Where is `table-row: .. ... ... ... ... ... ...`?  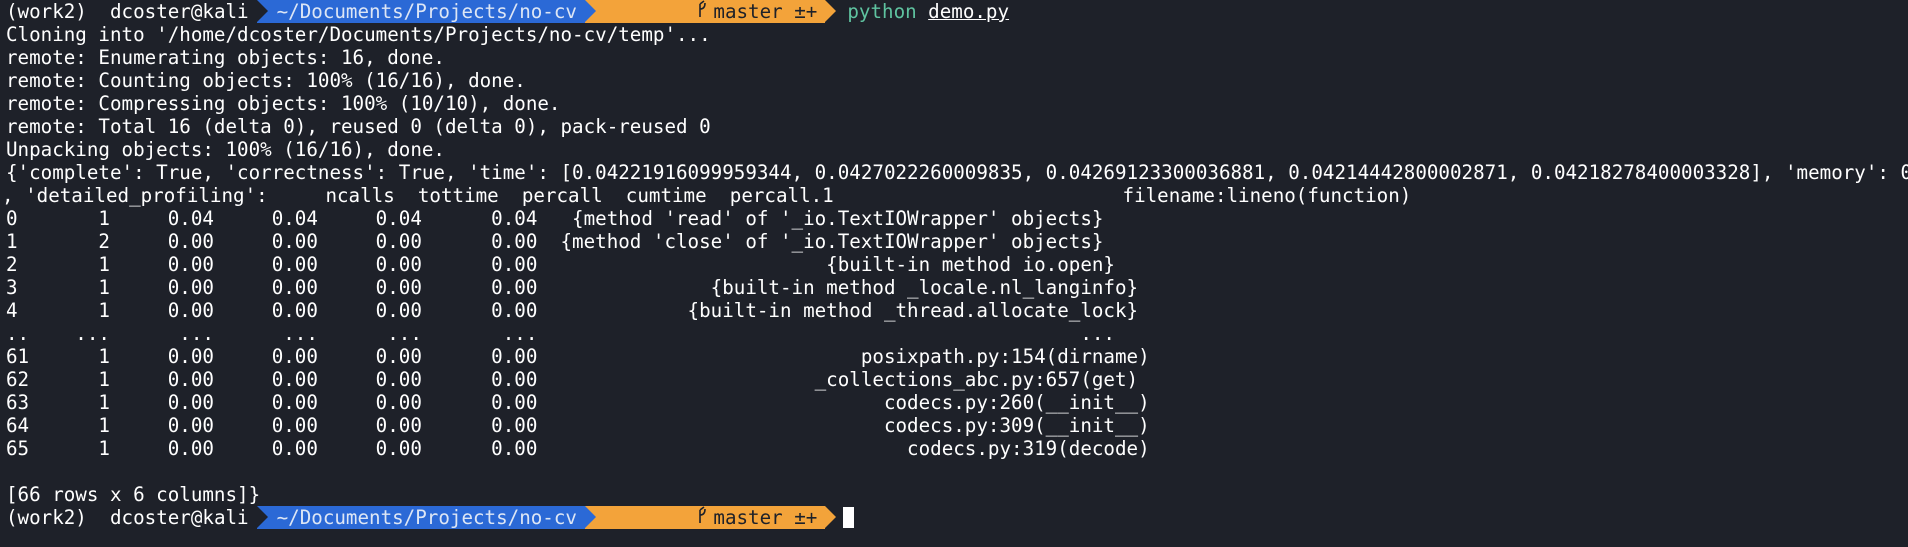
table-row: .. ... ... ... ... ... ... is located at coordinates (560, 333).